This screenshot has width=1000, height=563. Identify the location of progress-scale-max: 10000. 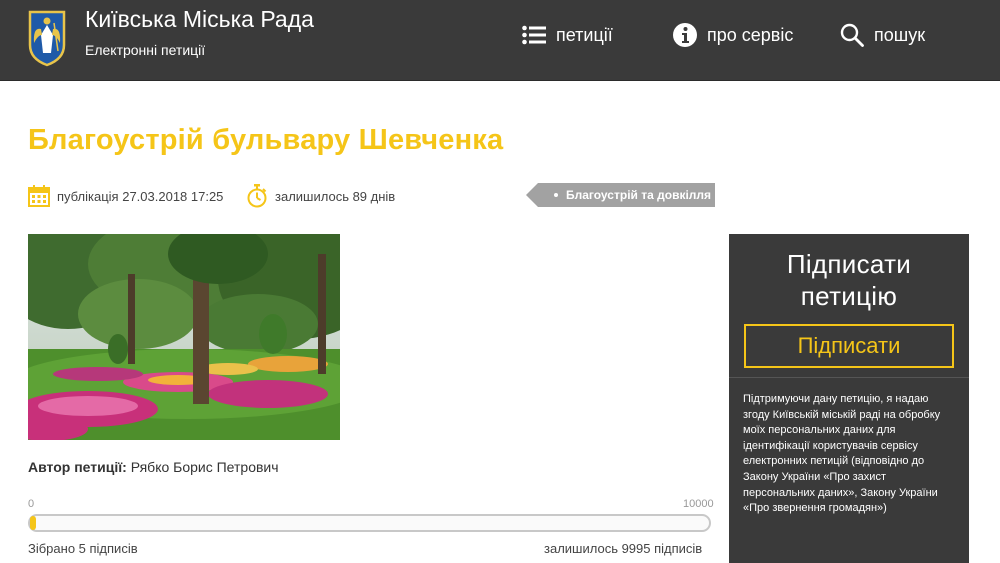
(698, 504).